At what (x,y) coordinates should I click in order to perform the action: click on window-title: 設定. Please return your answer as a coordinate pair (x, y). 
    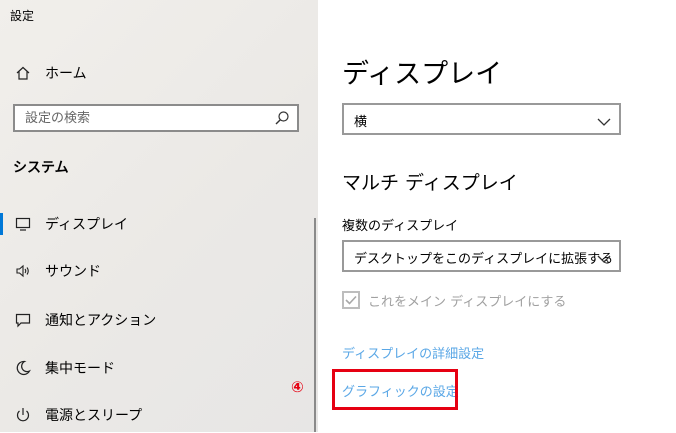
    Looking at the image, I should click on (22, 16).